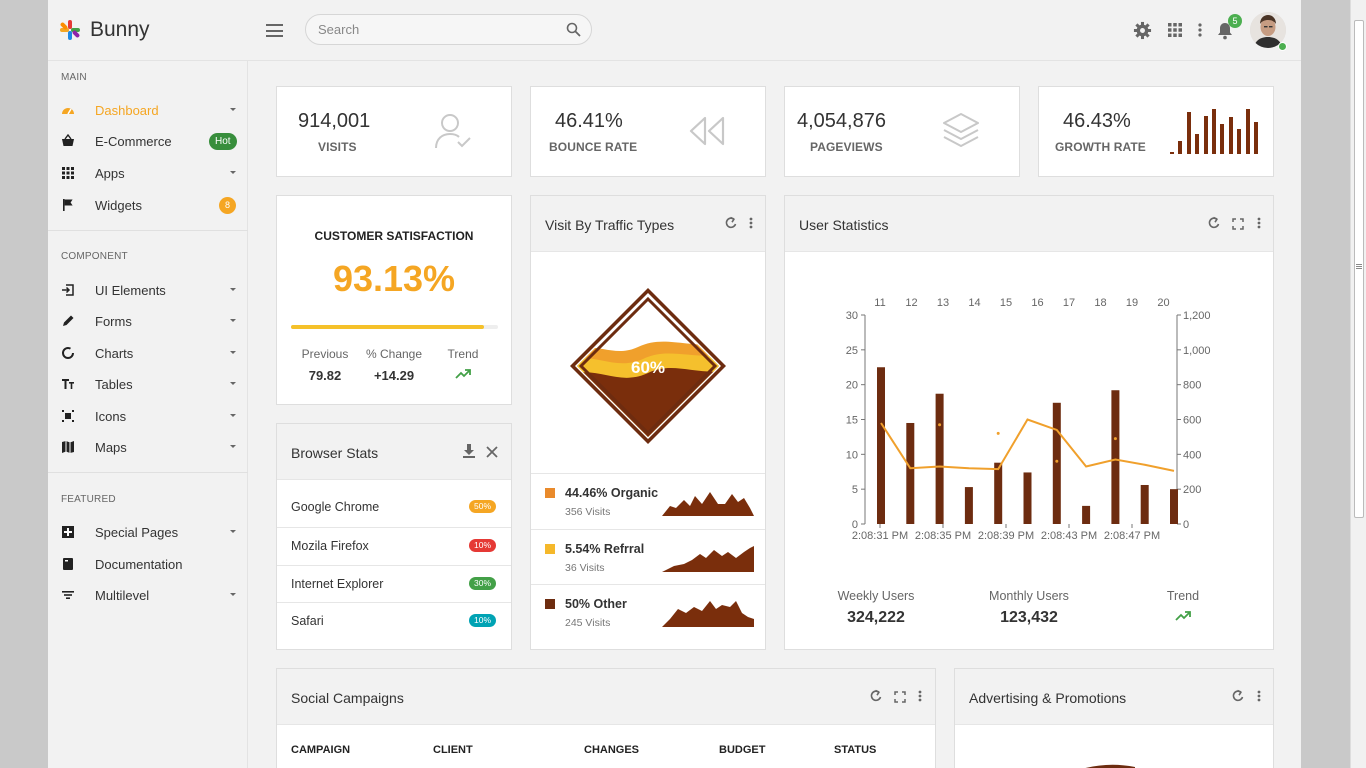  What do you see at coordinates (438, 29) in the screenshot?
I see `search-input` at bounding box center [438, 29].